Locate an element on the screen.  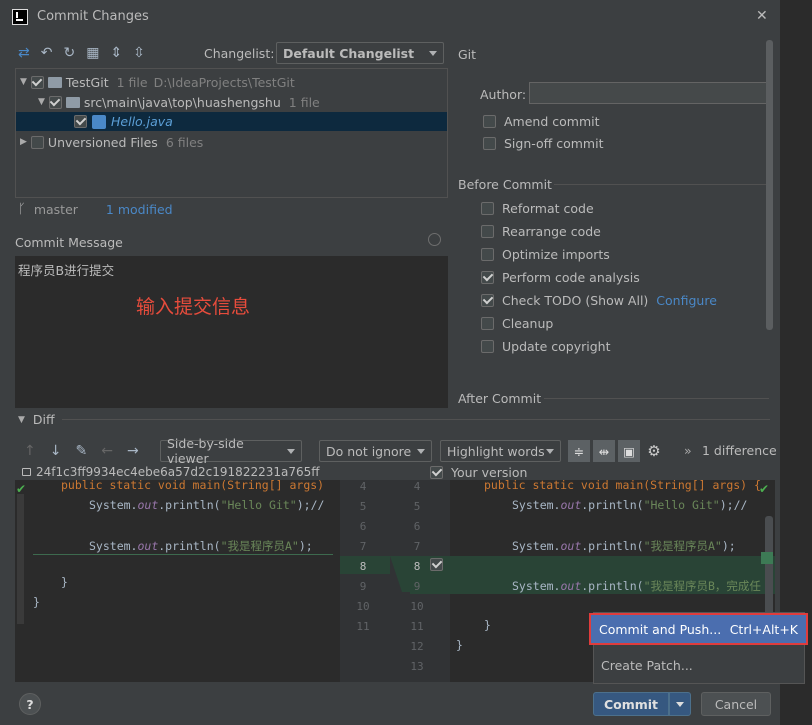
close-icon: ✕ is located at coordinates (762, 16).